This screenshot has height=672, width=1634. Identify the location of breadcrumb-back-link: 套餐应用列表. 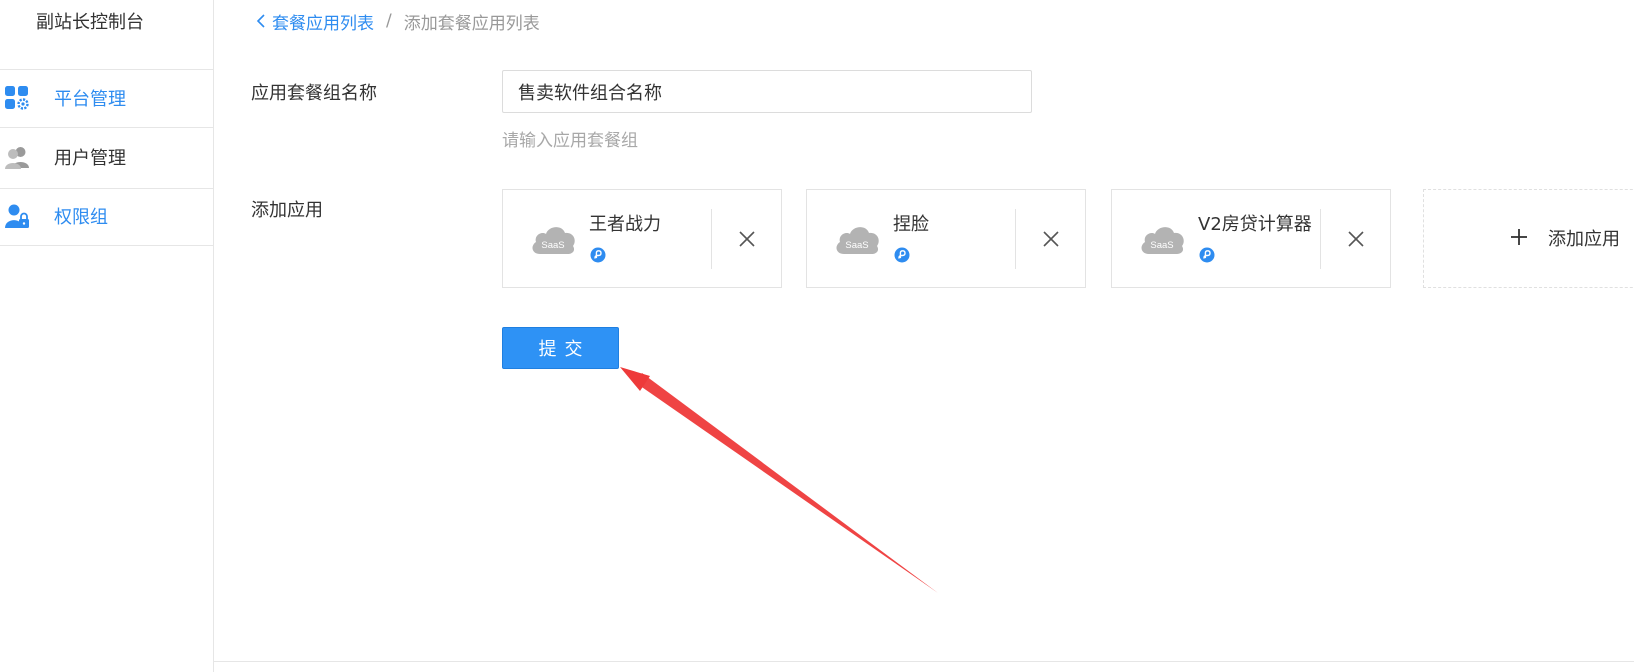
(315, 21).